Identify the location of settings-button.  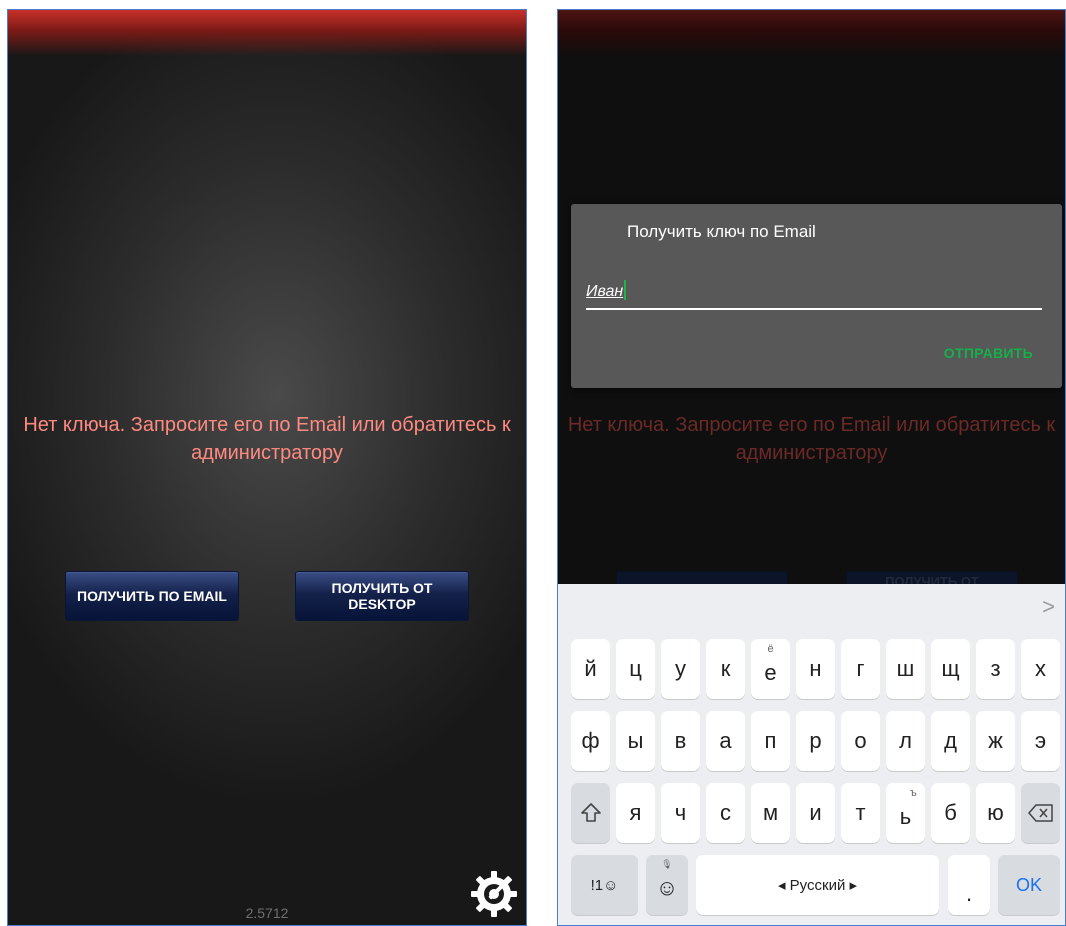
(494, 894).